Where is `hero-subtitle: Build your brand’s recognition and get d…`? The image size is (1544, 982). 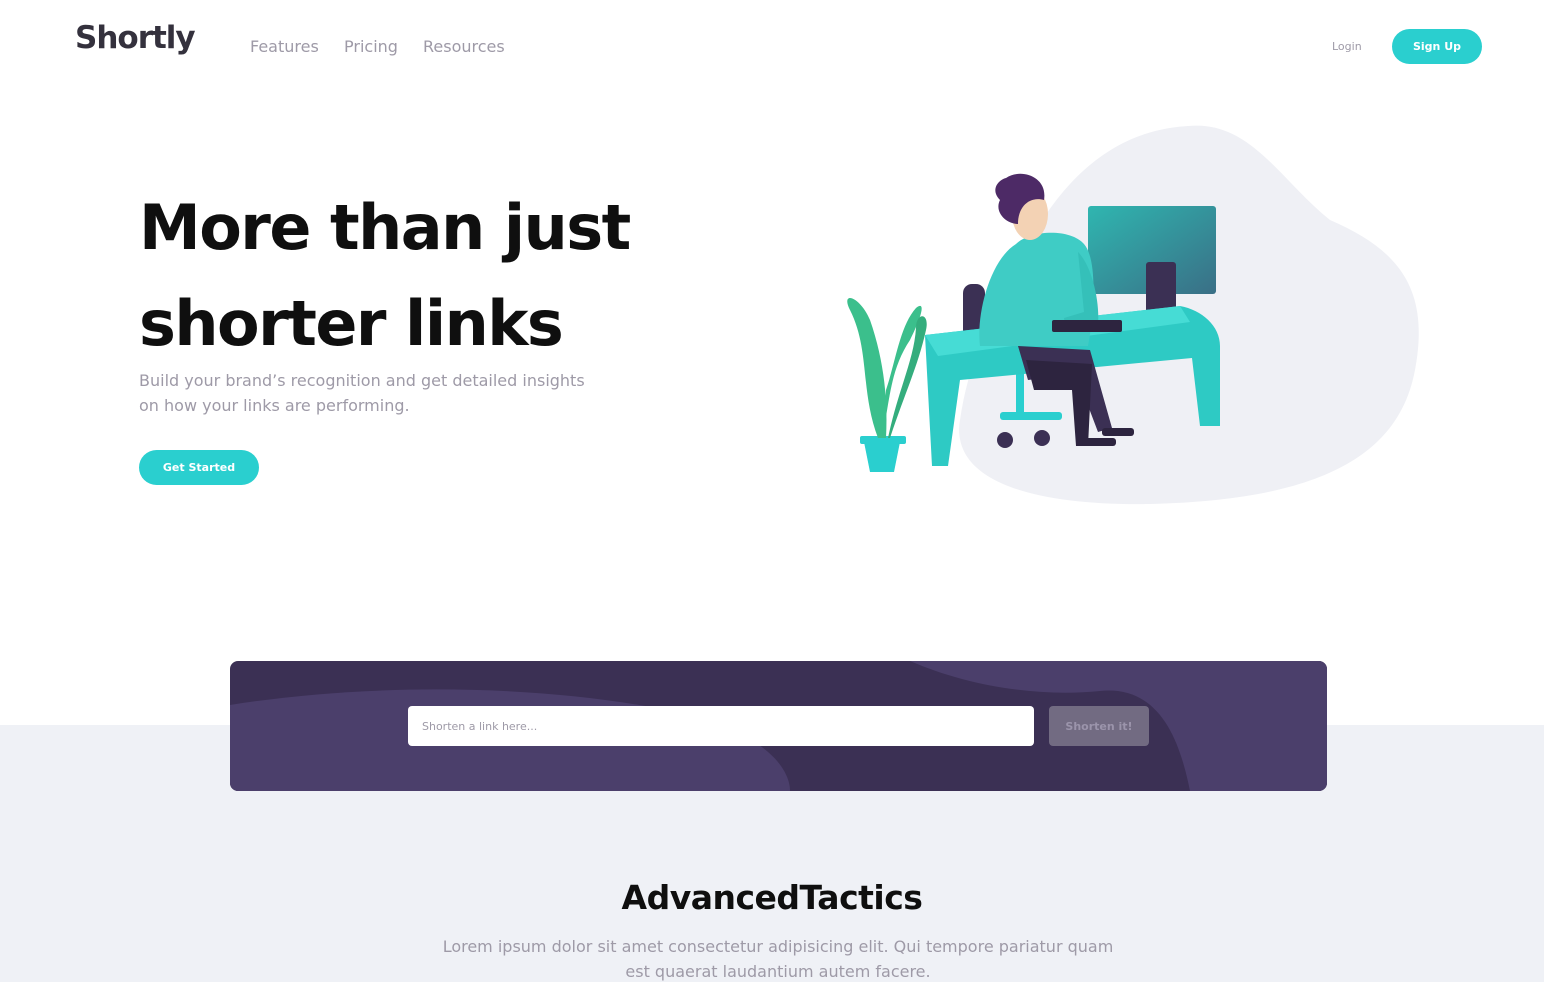
hero-subtitle: Build your brand’s recognition and get d… is located at coordinates (362, 393).